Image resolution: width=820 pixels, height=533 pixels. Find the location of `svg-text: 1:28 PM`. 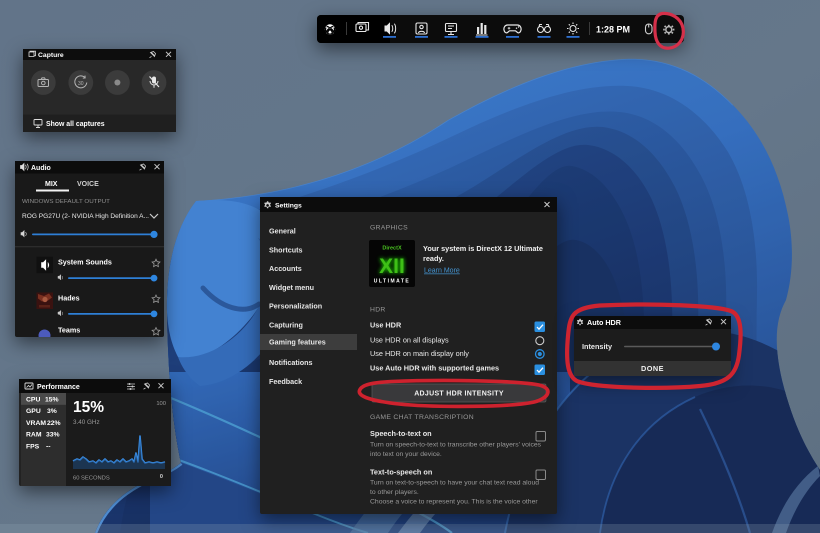

svg-text: 1:28 PM is located at coordinates (613, 29).